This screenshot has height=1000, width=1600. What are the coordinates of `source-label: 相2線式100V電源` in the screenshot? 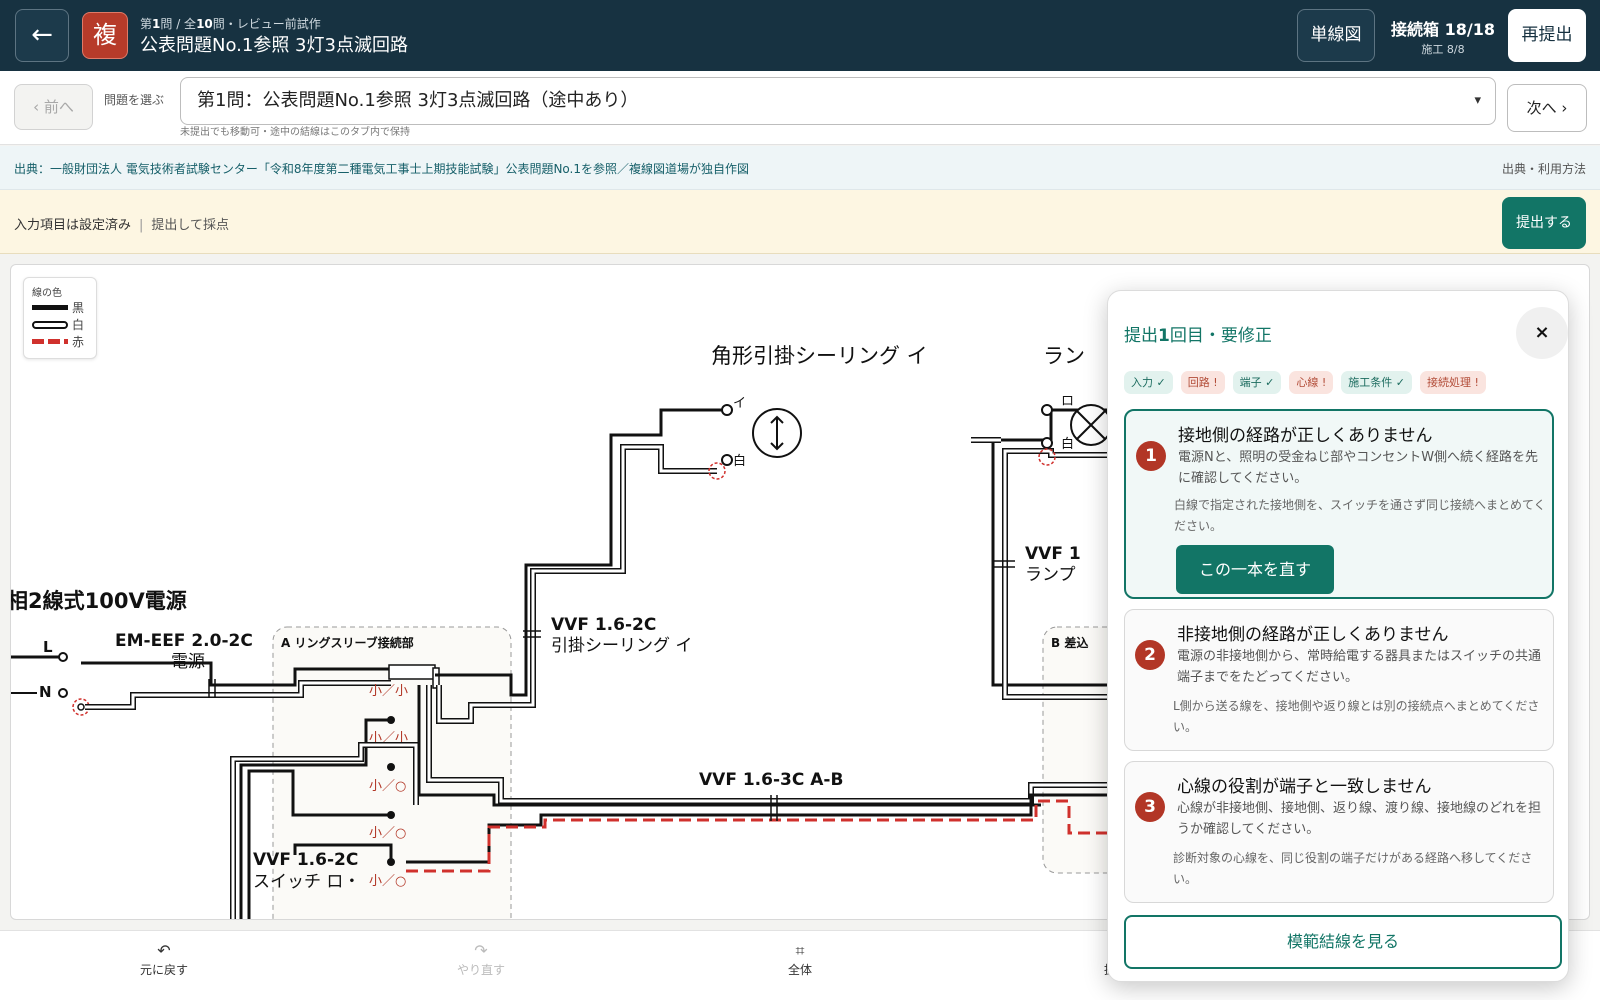 It's located at (99, 601).